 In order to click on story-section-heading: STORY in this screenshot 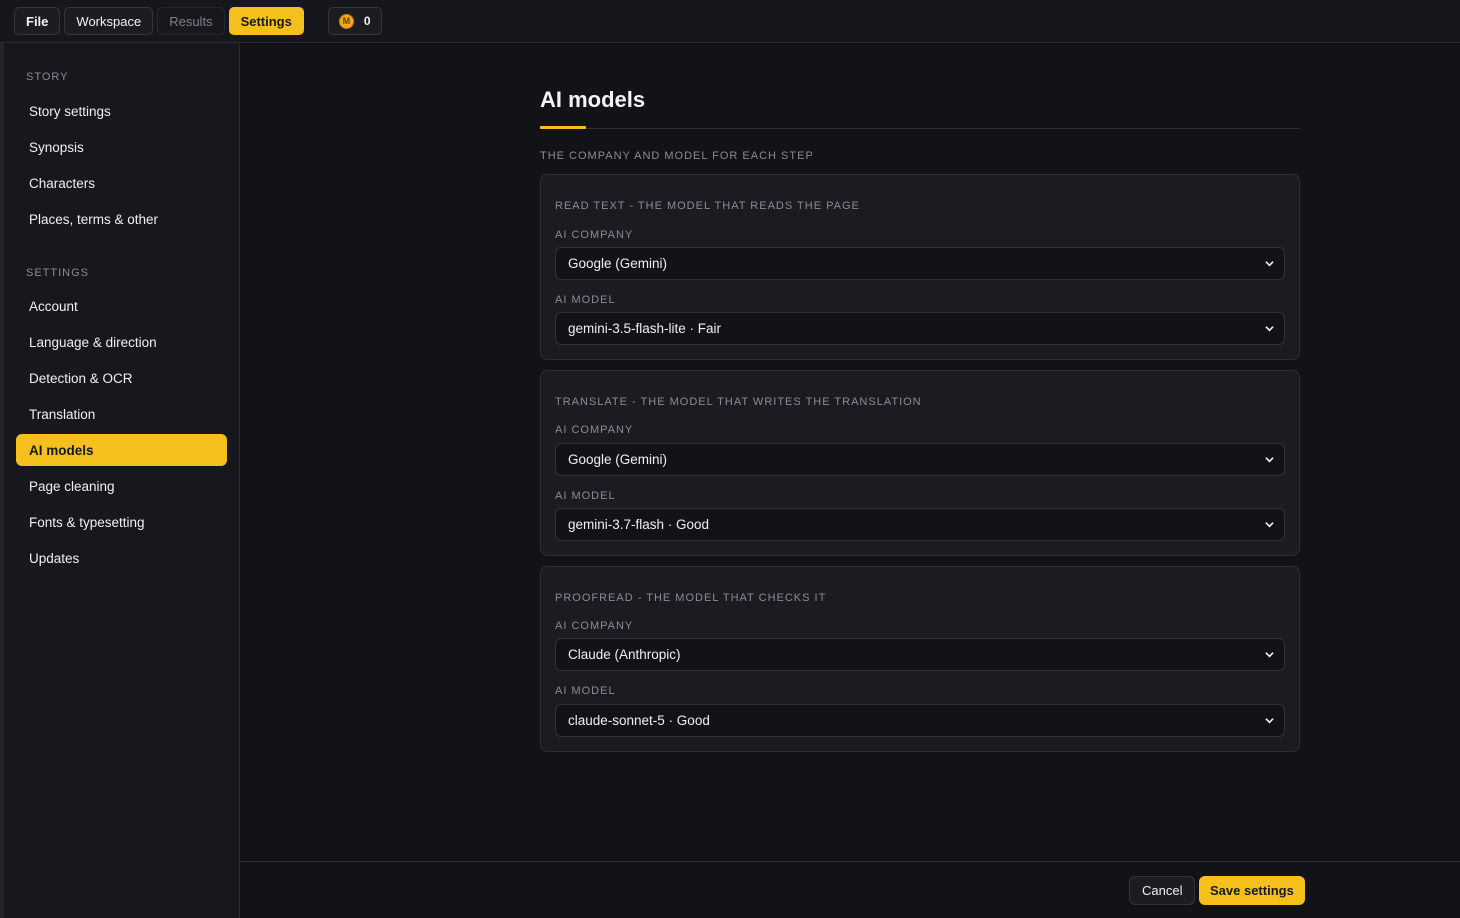, I will do `click(47, 77)`.